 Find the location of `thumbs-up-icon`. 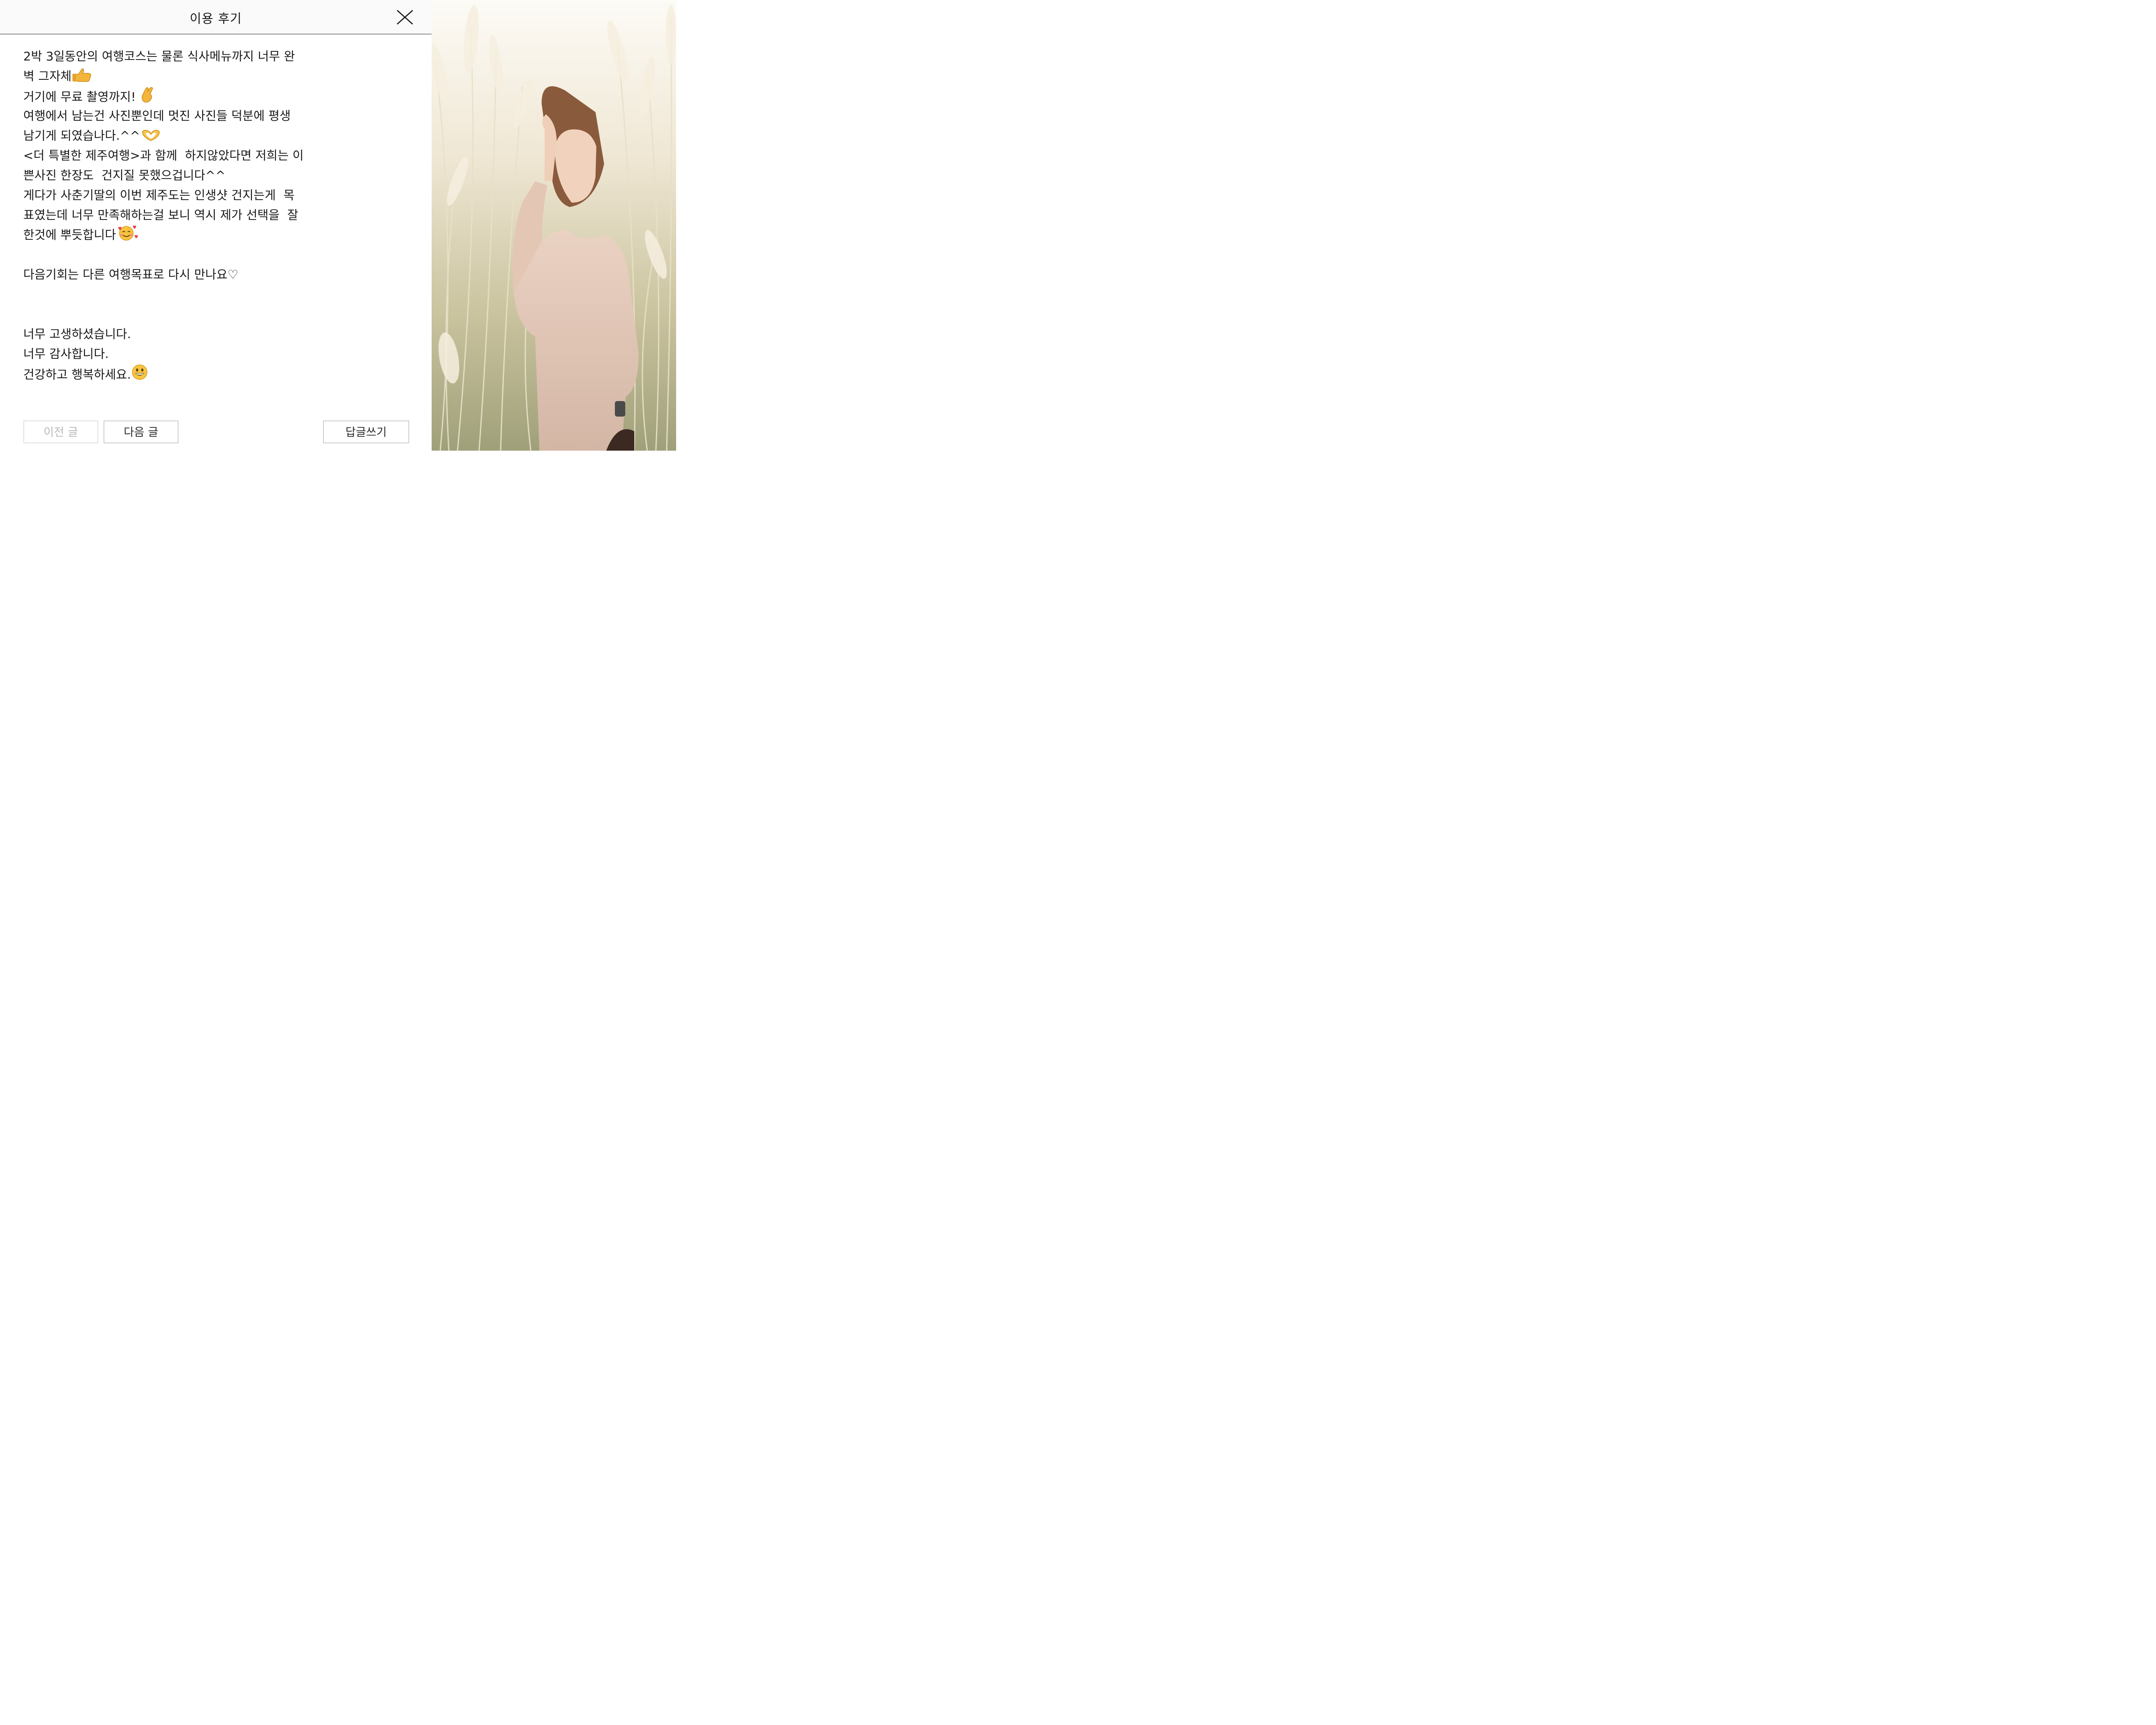

thumbs-up-icon is located at coordinates (82, 78).